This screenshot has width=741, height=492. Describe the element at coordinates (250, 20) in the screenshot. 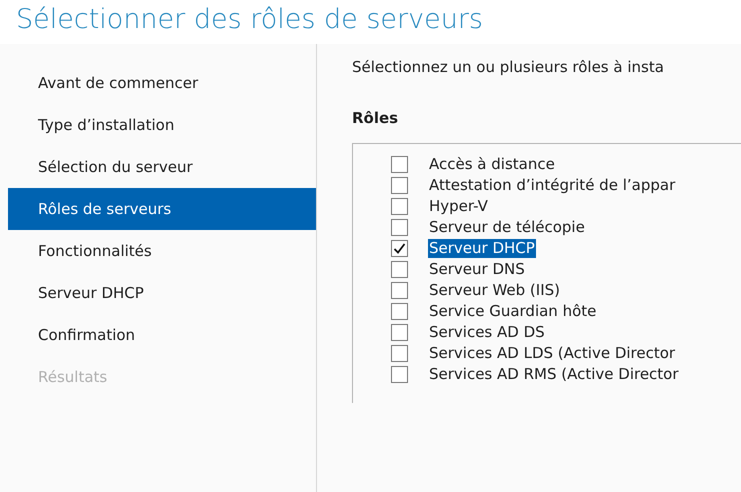

I see `window-title: Sélectionner des rôles de serveurs` at that location.